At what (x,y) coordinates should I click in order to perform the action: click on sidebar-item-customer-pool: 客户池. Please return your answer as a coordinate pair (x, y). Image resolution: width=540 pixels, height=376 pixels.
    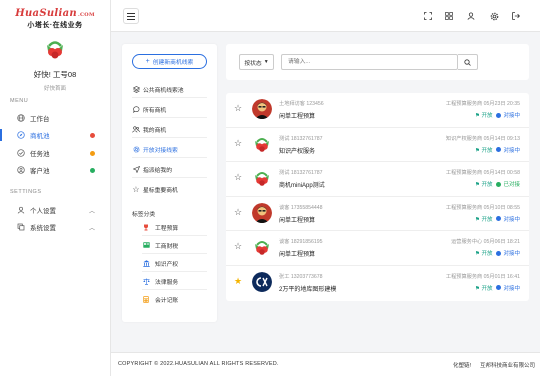
    Looking at the image, I should click on (55, 170).